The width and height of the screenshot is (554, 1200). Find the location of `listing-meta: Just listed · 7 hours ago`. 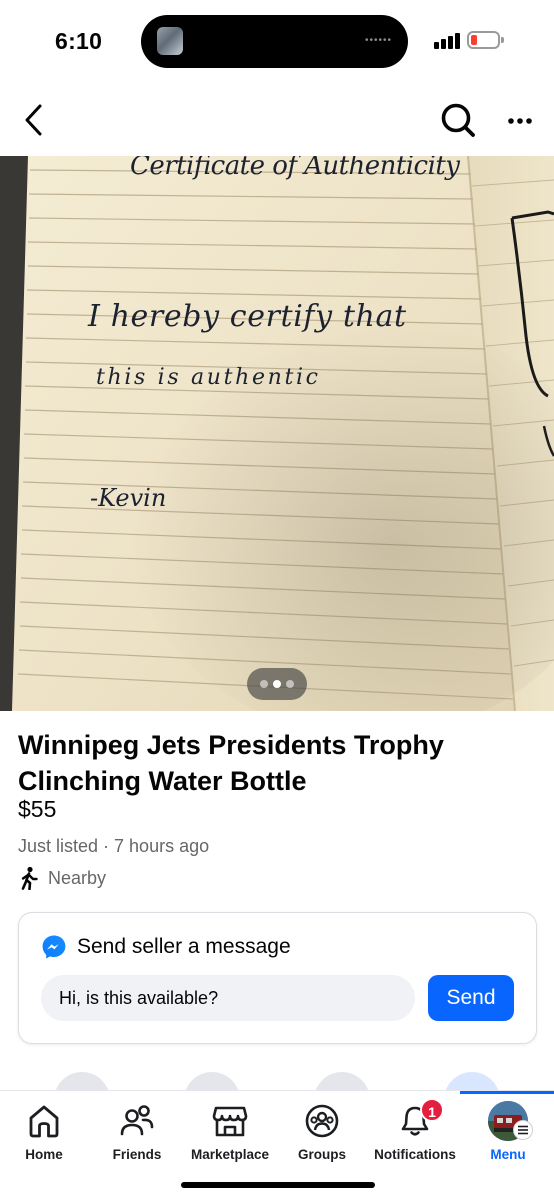

listing-meta: Just listed · 7 hours ago is located at coordinates (114, 846).